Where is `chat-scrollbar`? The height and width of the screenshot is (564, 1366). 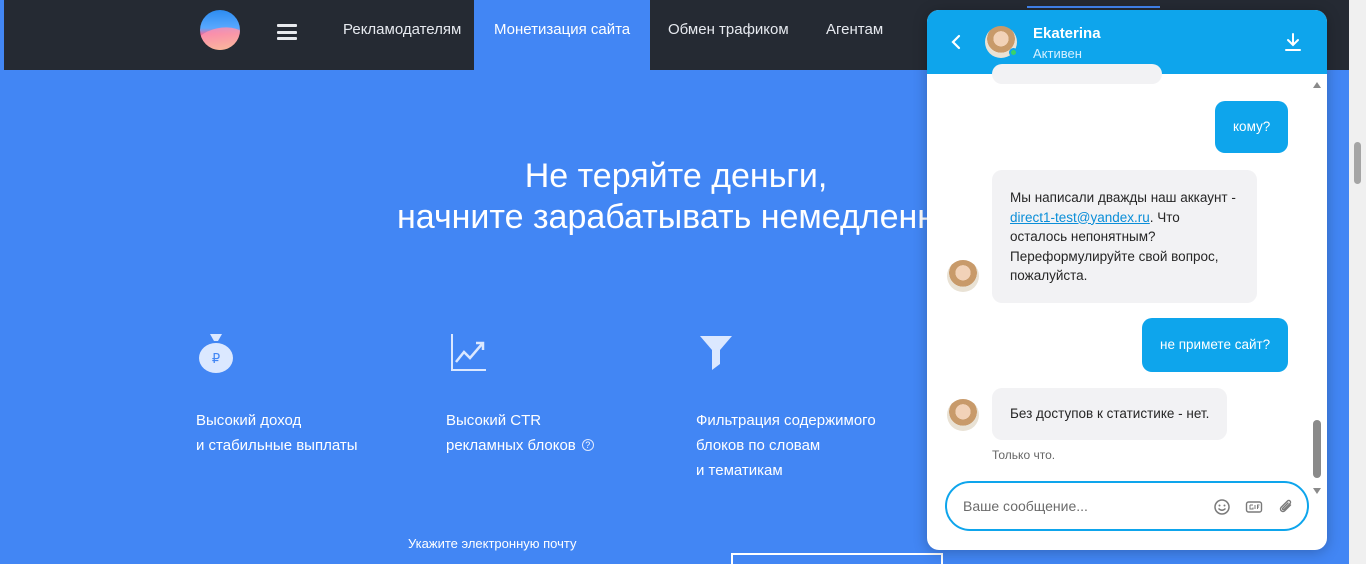 chat-scrollbar is located at coordinates (1317, 288).